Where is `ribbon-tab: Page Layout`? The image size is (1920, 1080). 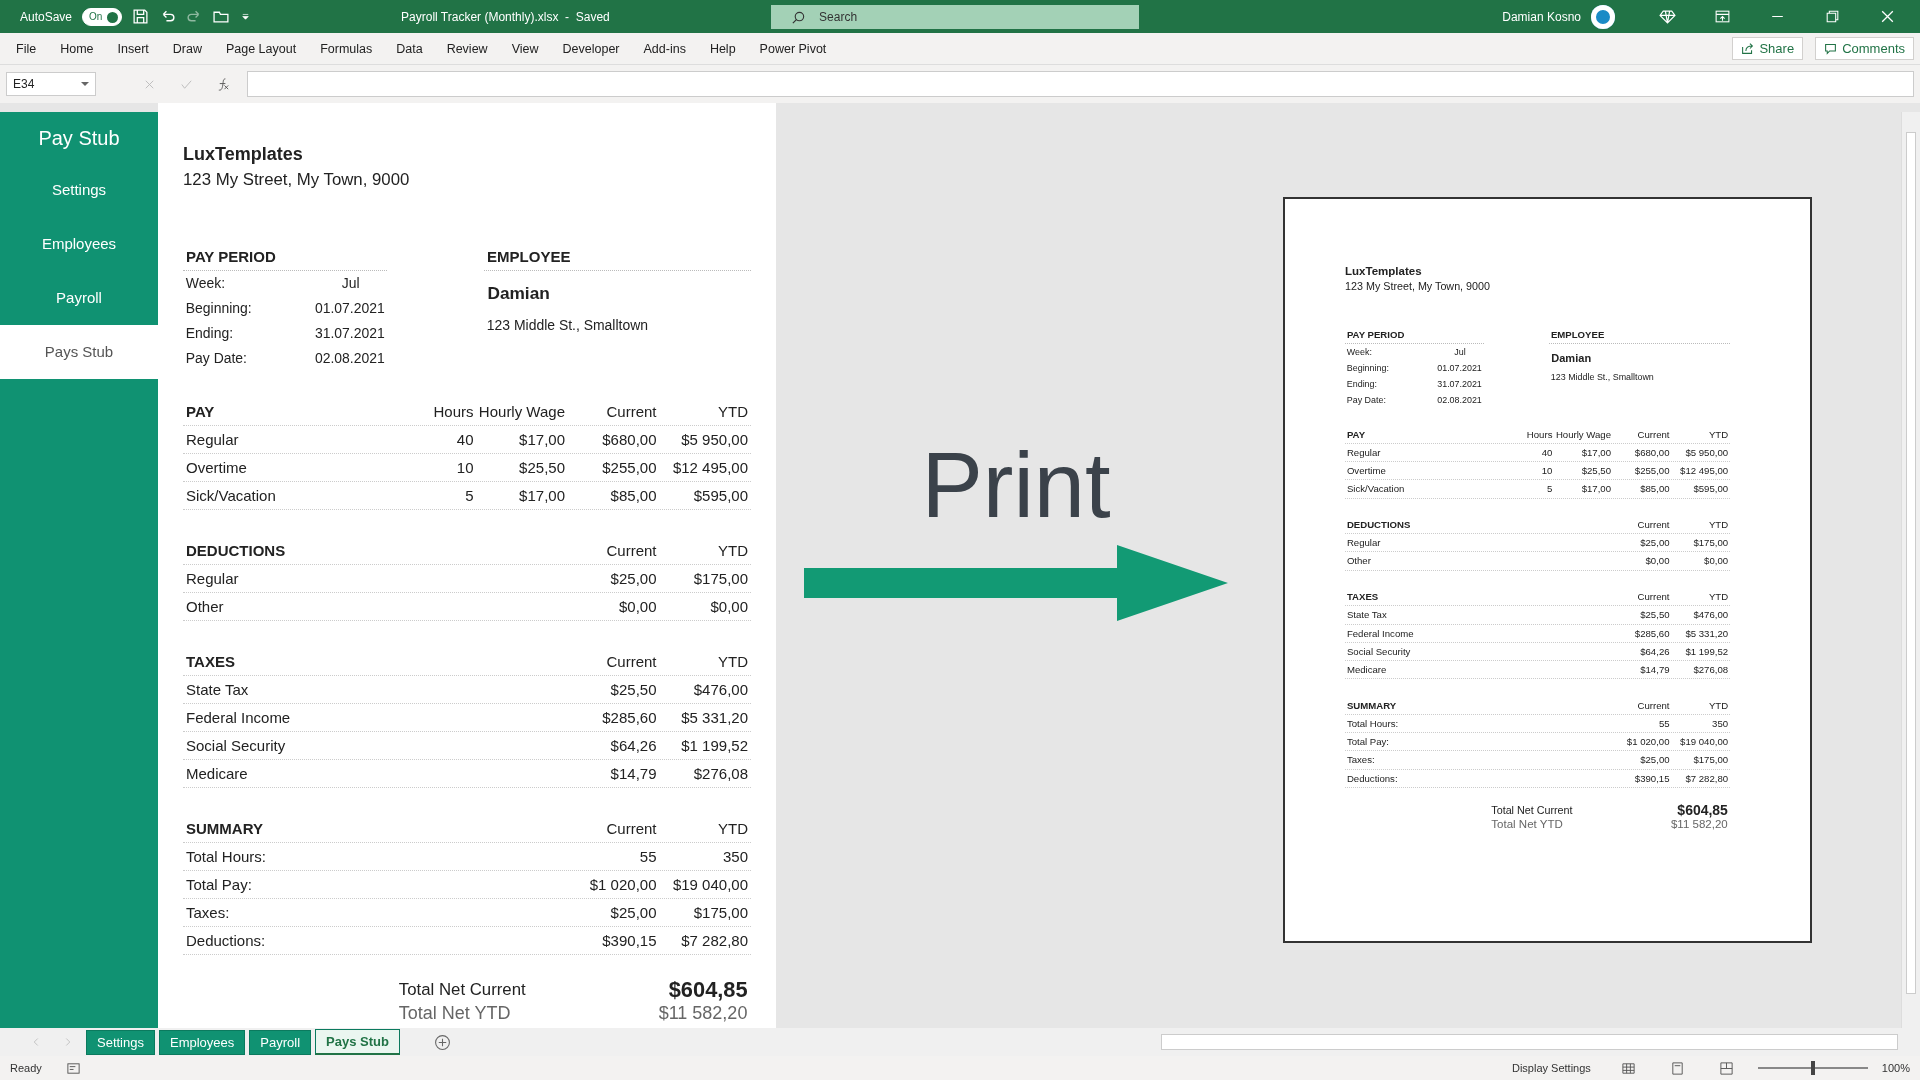 ribbon-tab: Page Layout is located at coordinates (261, 48).